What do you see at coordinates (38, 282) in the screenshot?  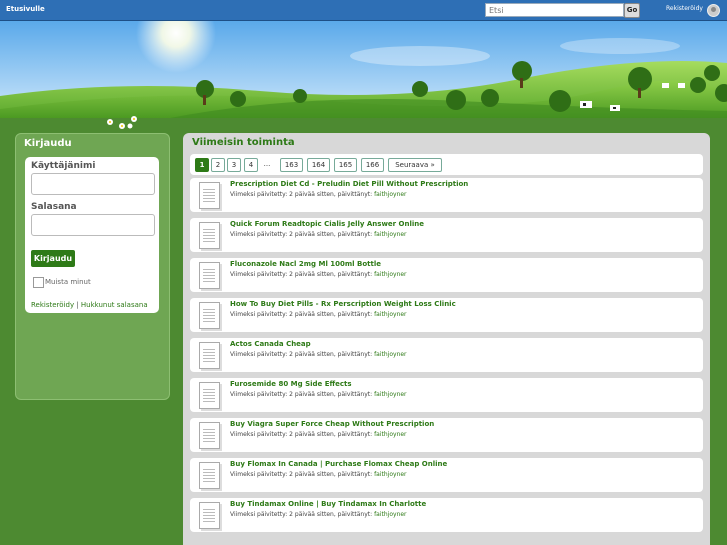 I see `remember-me-checkbox` at bounding box center [38, 282].